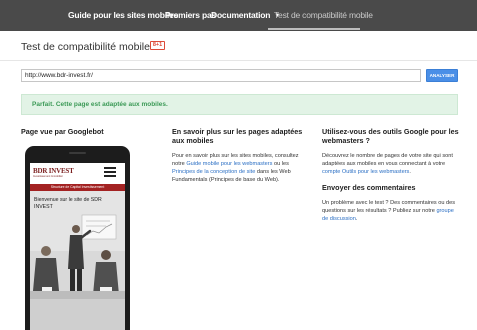  I want to click on learn-more-text-2: ou les, so click(281, 164).